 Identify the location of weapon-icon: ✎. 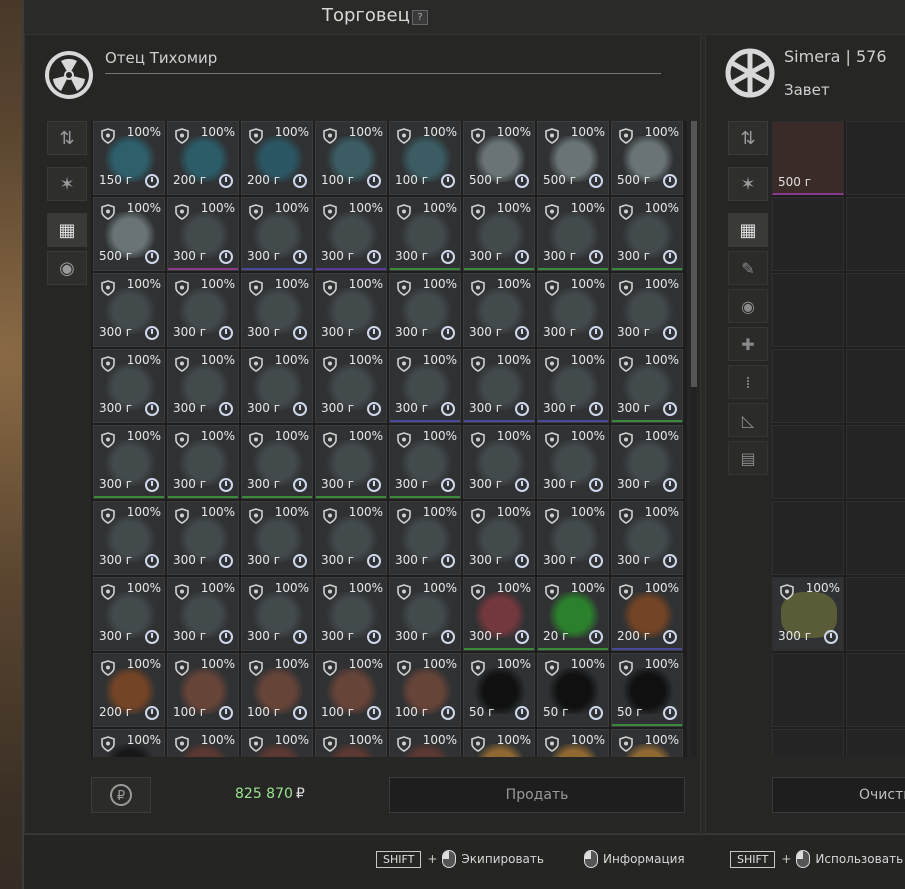
(748, 268).